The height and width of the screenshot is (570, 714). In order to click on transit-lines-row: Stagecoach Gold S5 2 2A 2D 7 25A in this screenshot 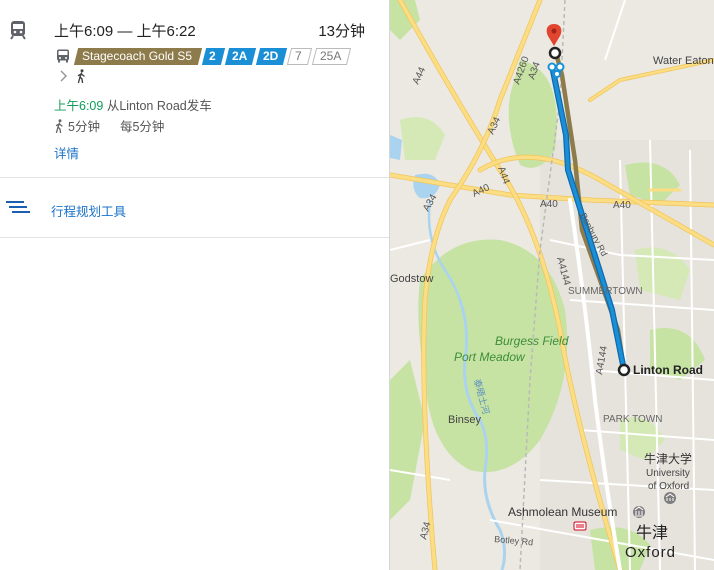, I will do `click(204, 56)`.